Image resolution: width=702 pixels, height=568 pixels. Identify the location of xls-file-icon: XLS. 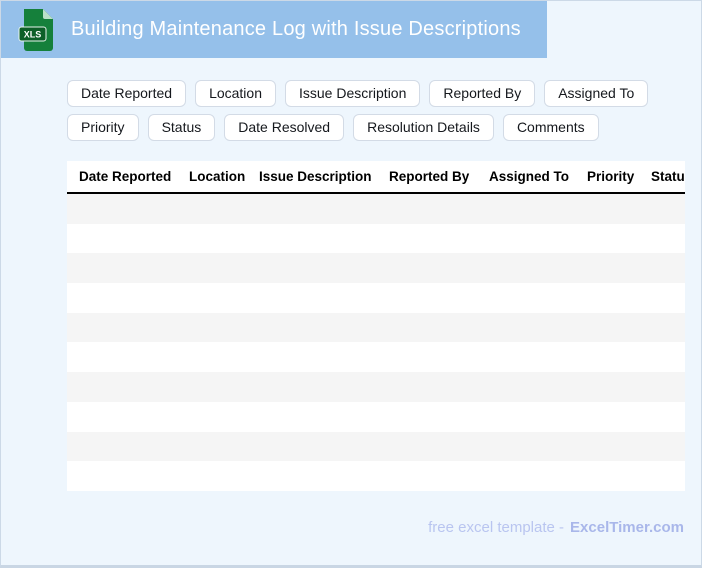
(35, 29).